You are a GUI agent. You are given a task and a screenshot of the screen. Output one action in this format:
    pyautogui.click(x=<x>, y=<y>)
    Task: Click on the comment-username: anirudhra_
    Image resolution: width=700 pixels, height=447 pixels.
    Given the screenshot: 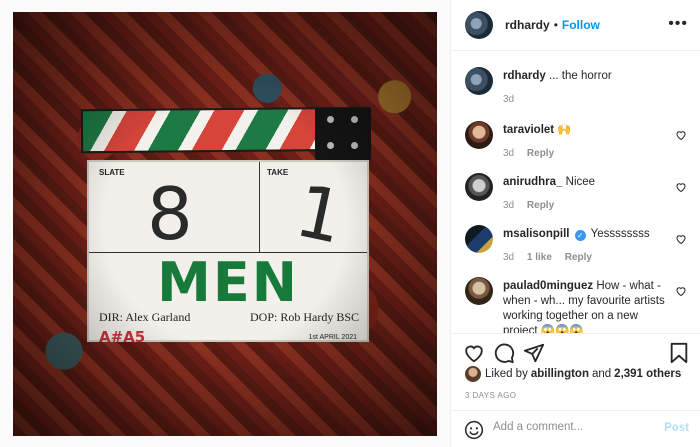 What is the action you would take?
    pyautogui.click(x=532, y=182)
    